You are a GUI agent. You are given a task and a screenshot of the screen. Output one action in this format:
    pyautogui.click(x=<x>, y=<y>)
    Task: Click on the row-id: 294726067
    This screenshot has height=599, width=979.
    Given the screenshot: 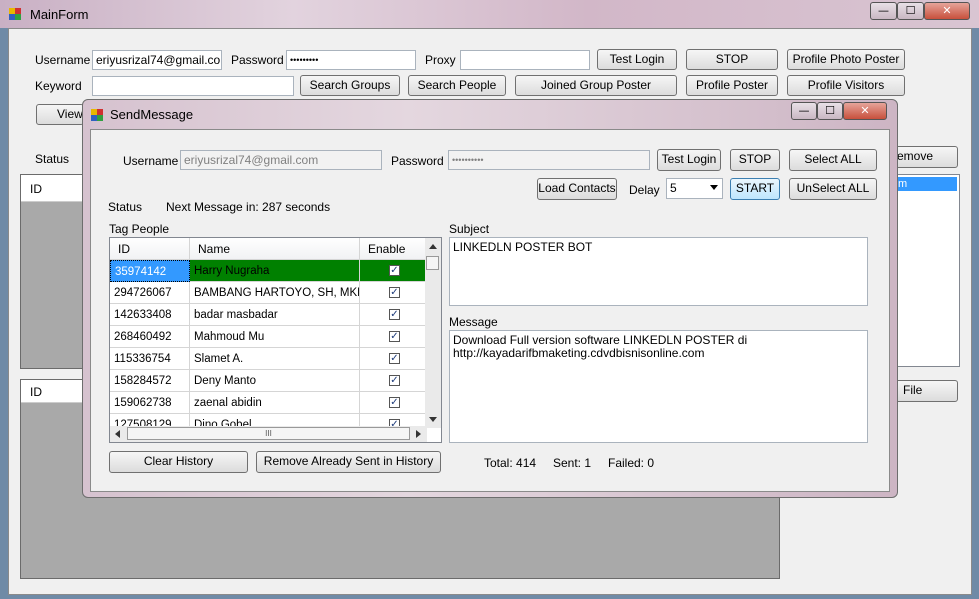 What is the action you would take?
    pyautogui.click(x=150, y=293)
    